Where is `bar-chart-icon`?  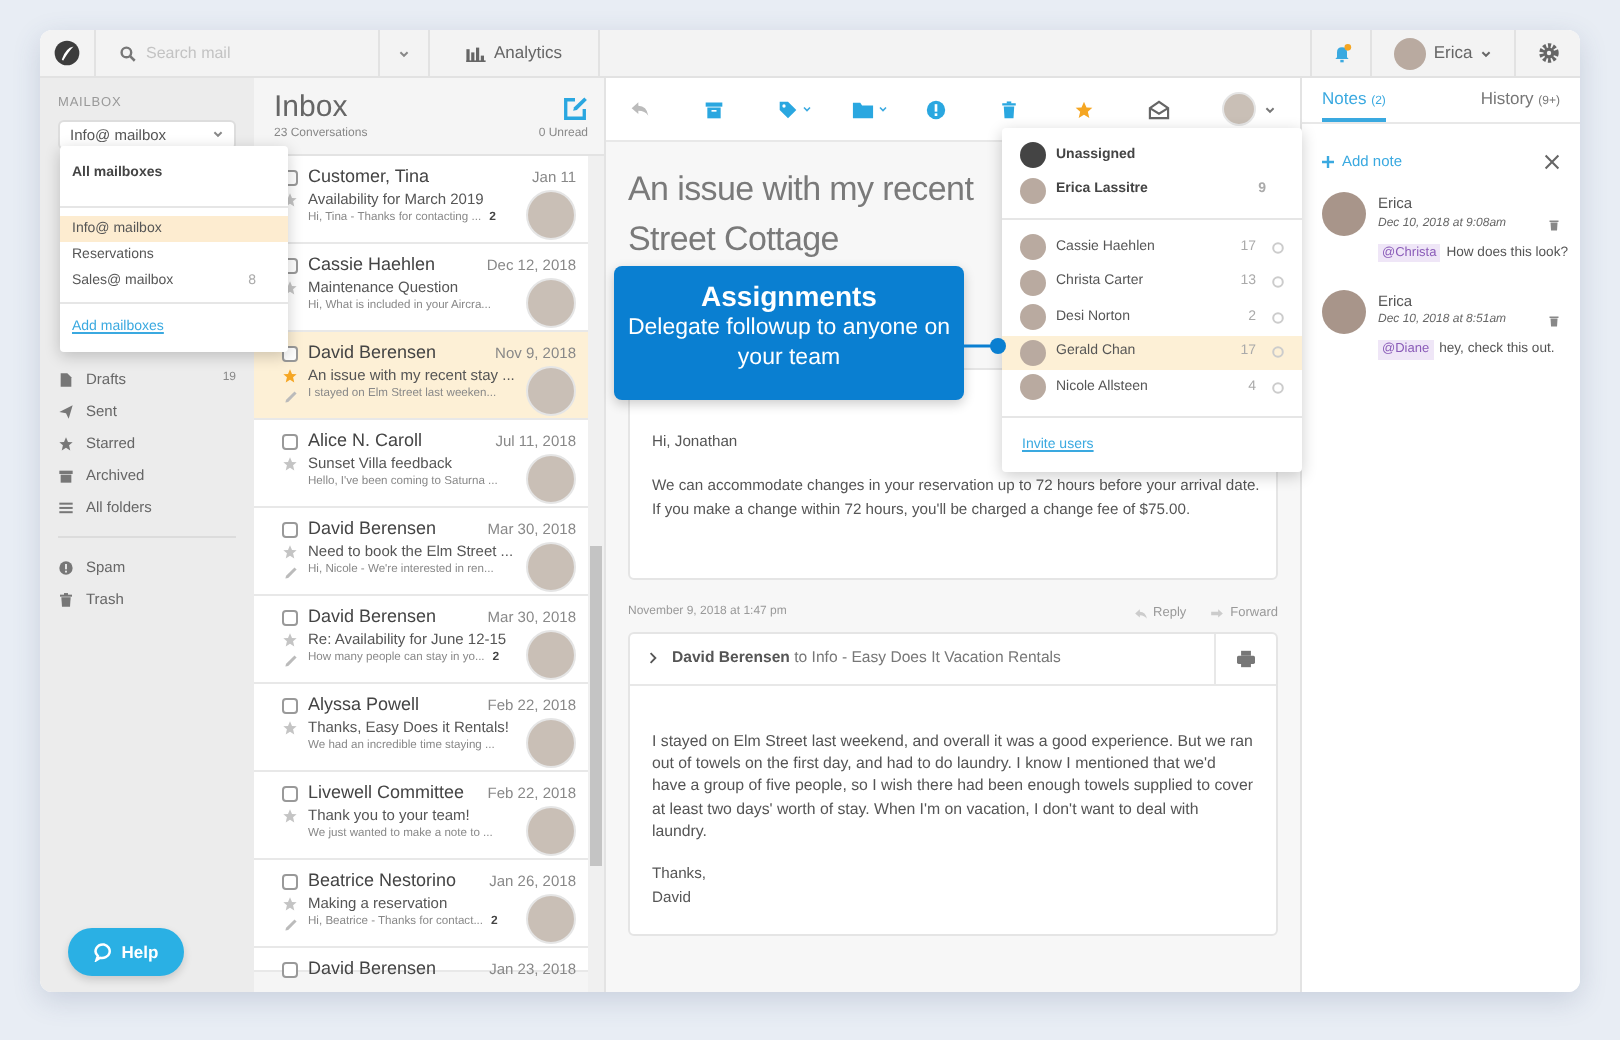 bar-chart-icon is located at coordinates (475, 53).